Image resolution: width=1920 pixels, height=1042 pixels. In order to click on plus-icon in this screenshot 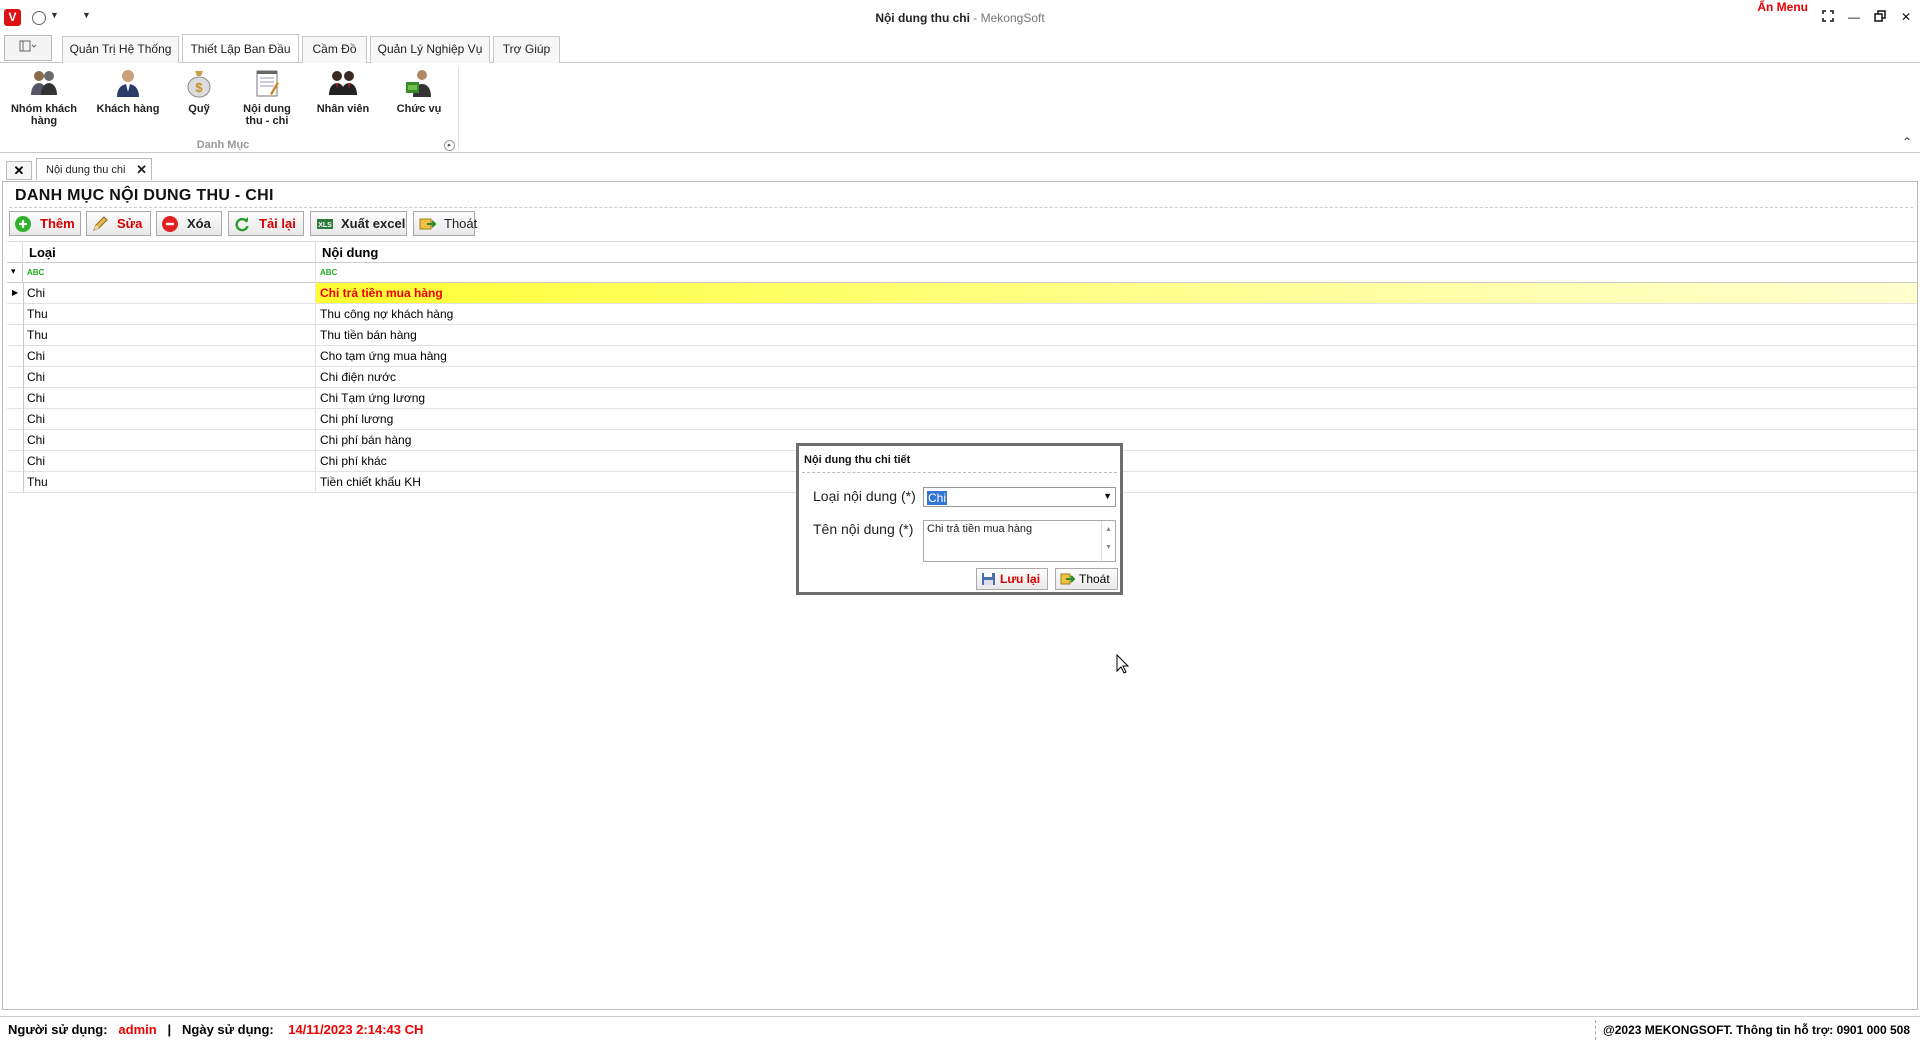, I will do `click(23, 224)`.